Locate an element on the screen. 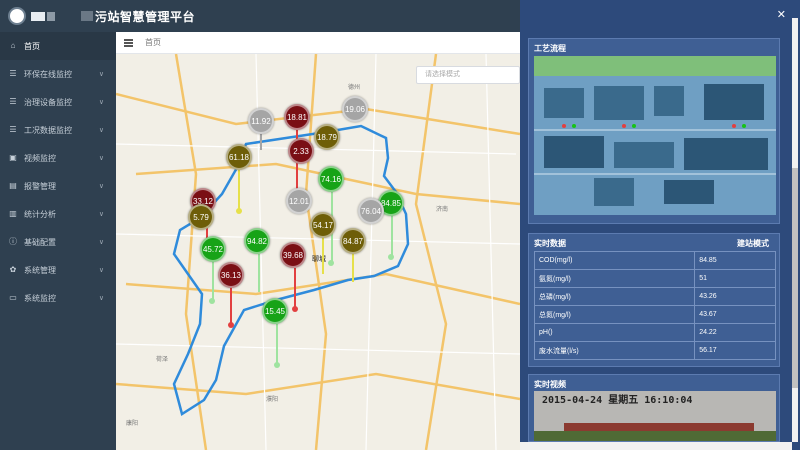 This screenshot has width=800, height=450. panel-scrollbar is located at coordinates (795, 230).